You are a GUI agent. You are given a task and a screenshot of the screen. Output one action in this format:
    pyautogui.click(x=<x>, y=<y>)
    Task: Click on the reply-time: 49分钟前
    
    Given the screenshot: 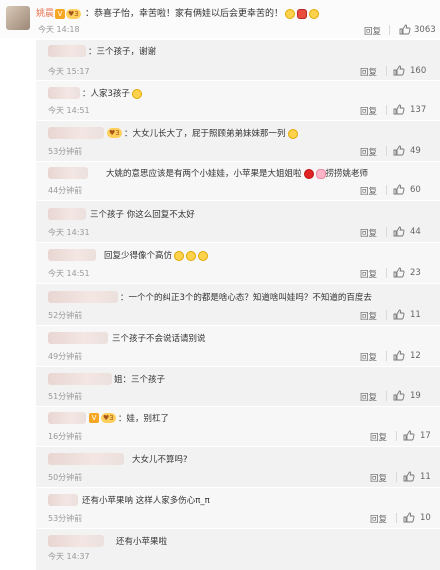 What is the action you would take?
    pyautogui.click(x=65, y=356)
    